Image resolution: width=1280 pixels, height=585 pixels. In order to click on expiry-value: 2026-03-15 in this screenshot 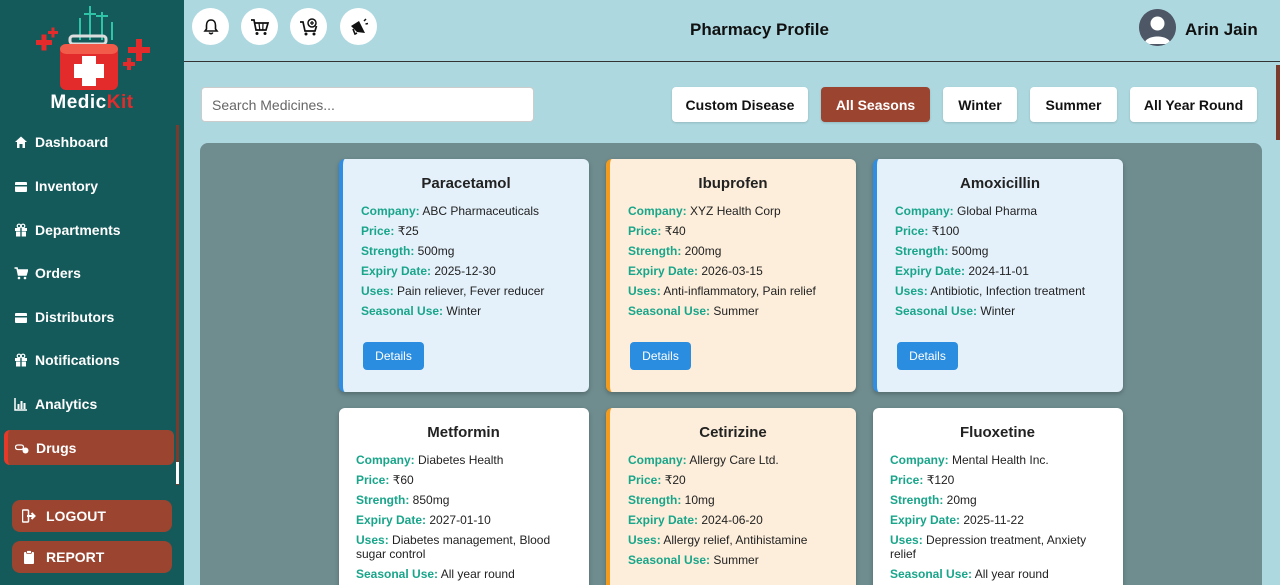, I will do `click(732, 271)`.